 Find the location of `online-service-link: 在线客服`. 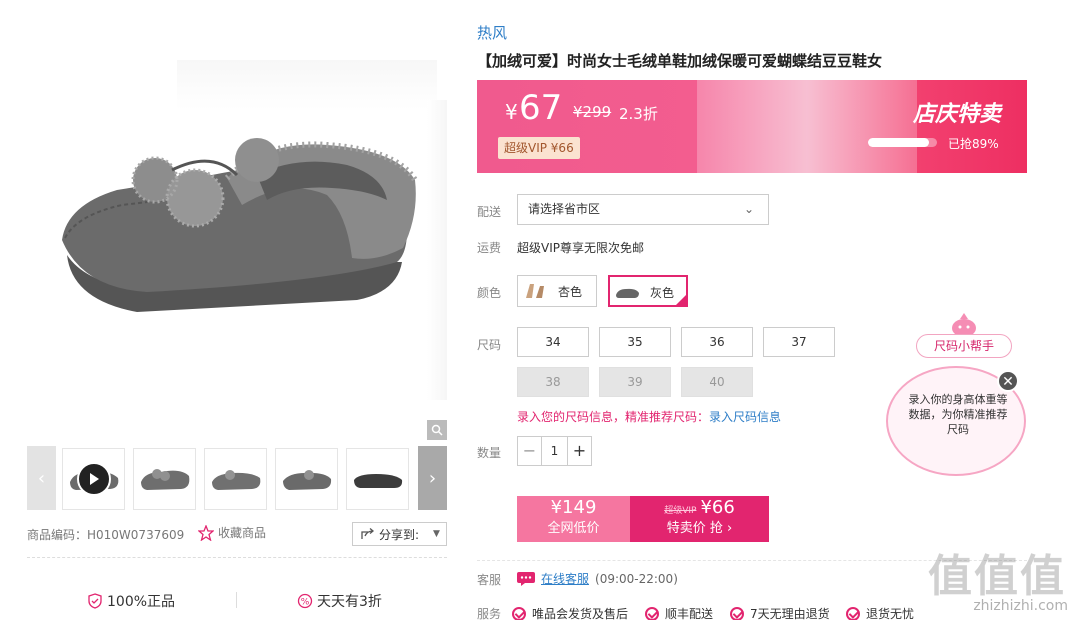

online-service-link: 在线客服 is located at coordinates (565, 578).